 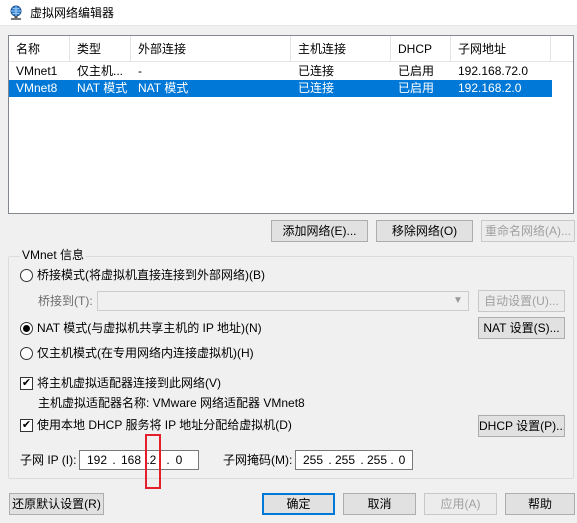 I want to click on cell-external: -, so click(x=140, y=71).